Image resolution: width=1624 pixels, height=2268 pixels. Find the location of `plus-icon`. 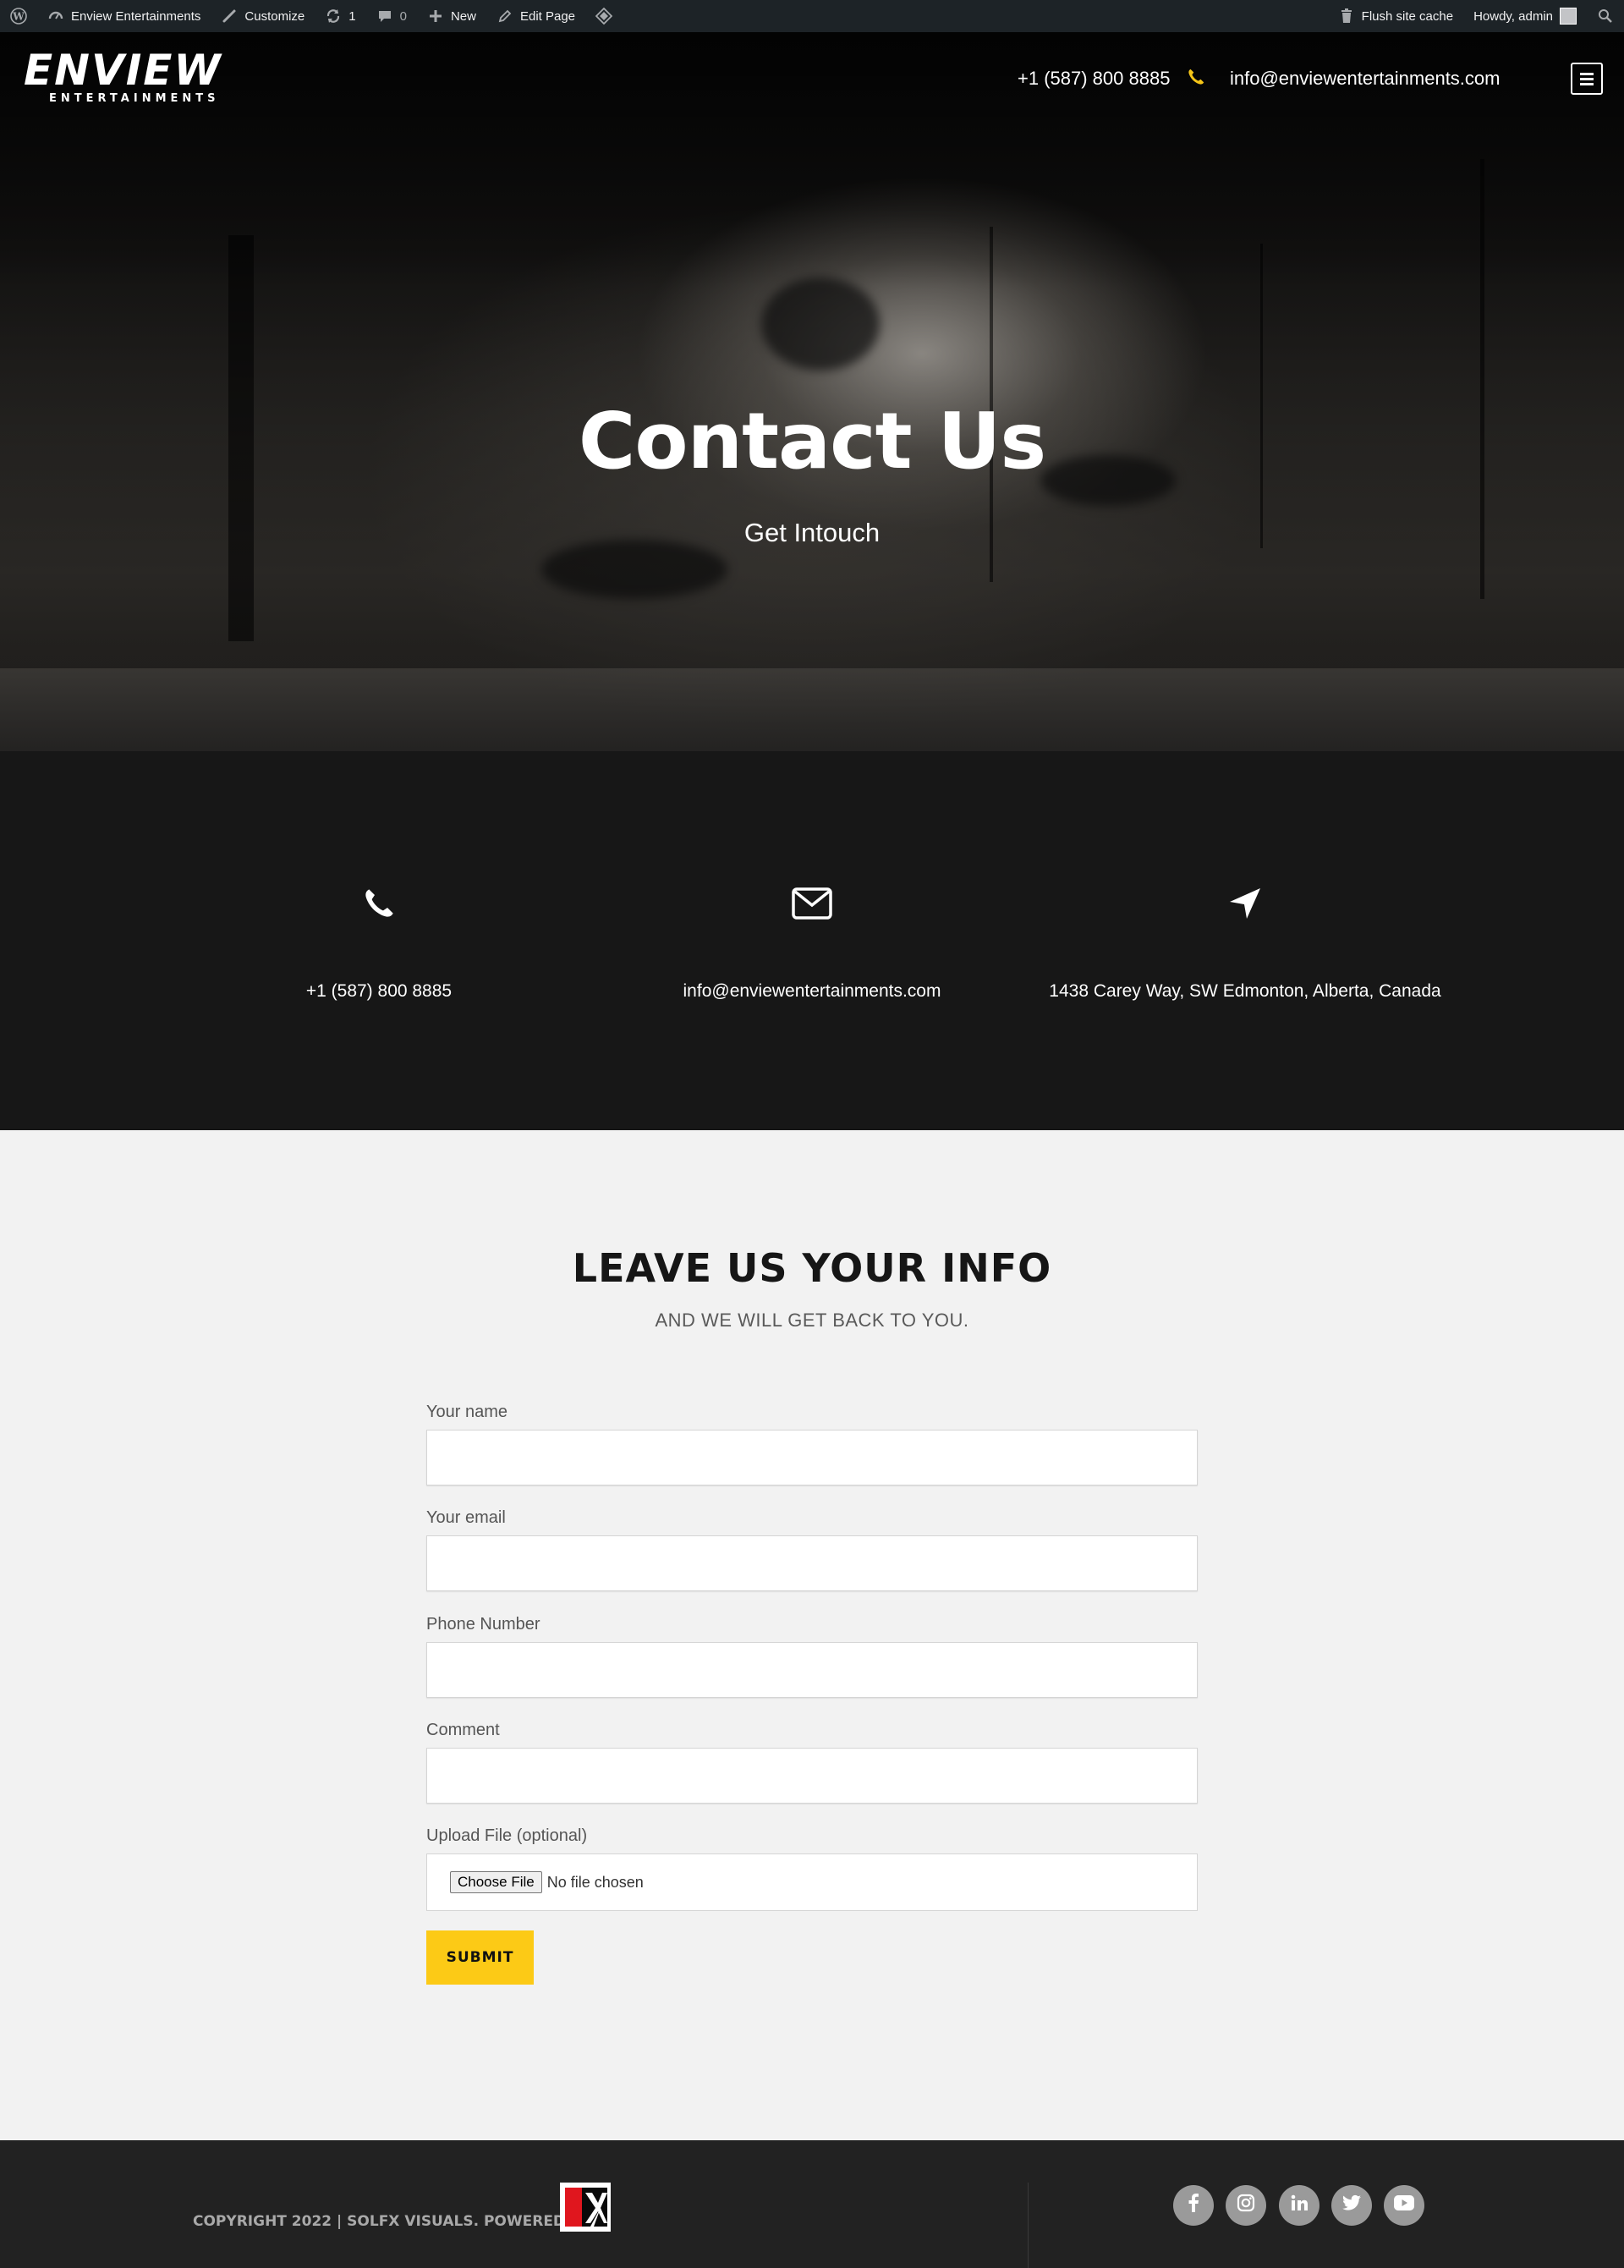

plus-icon is located at coordinates (435, 16).